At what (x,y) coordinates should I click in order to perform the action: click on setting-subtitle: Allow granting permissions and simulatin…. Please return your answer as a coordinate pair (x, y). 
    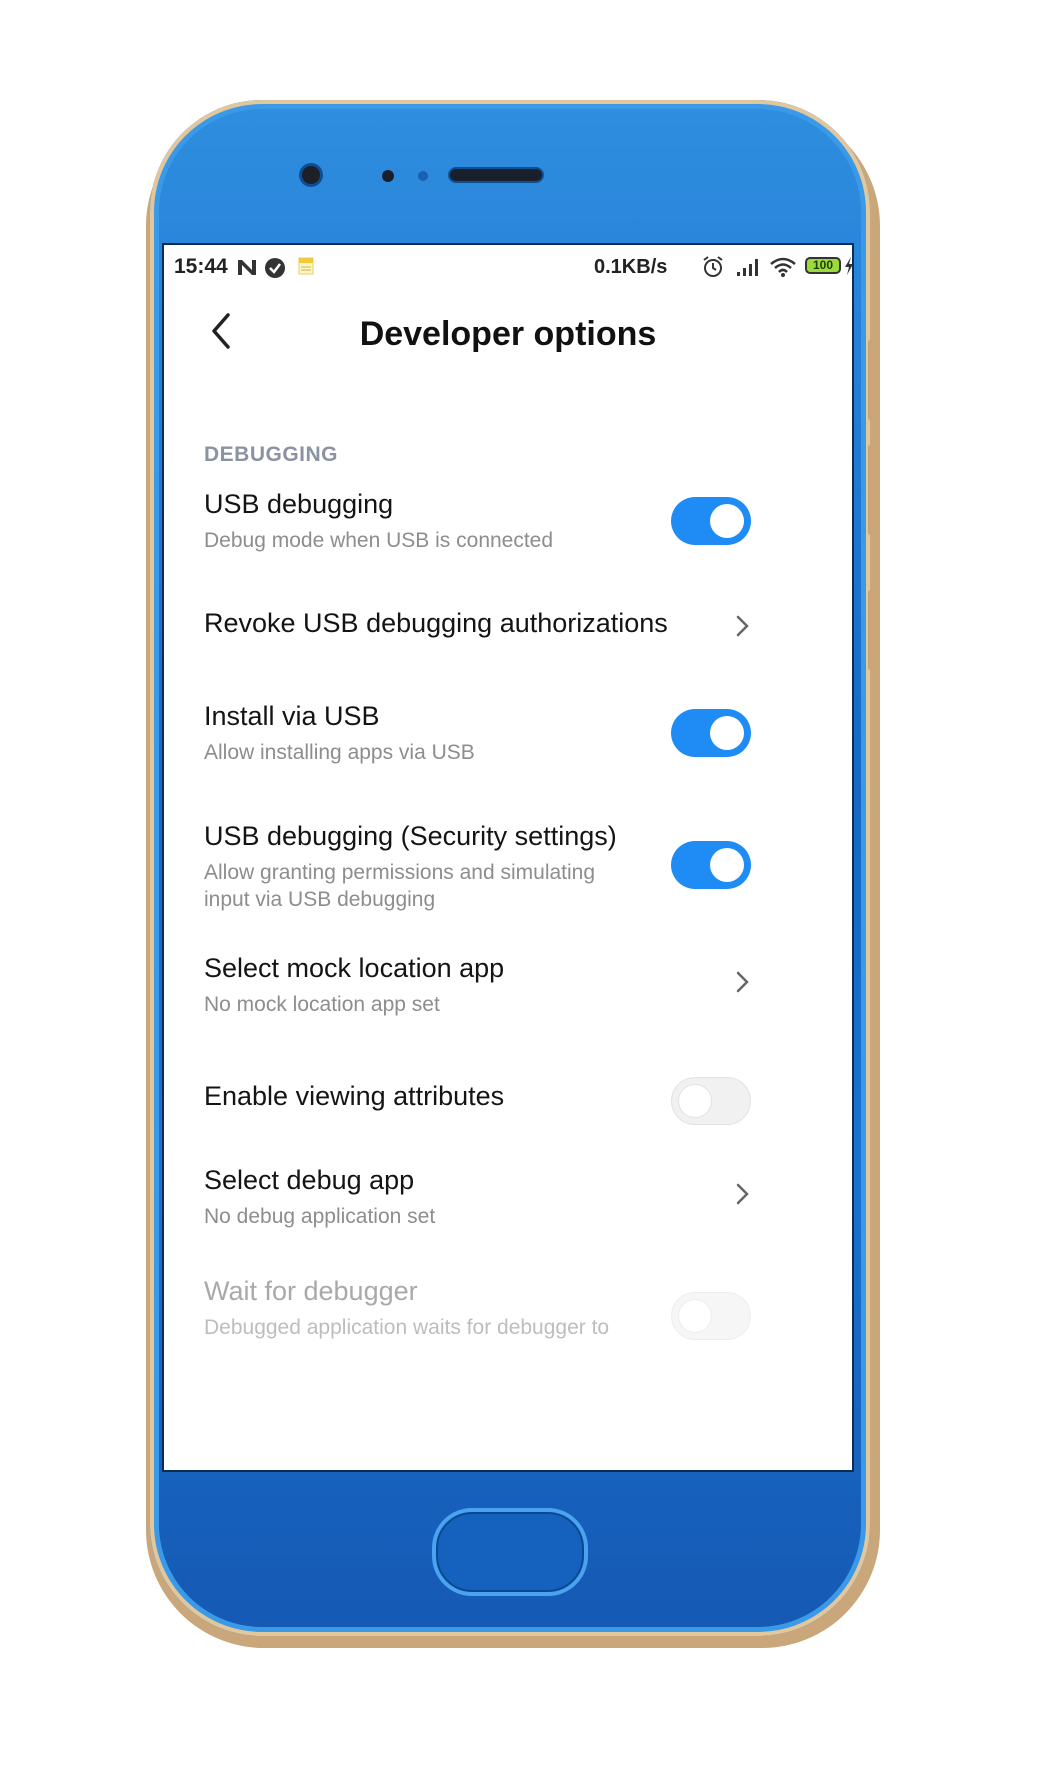
    Looking at the image, I should click on (400, 886).